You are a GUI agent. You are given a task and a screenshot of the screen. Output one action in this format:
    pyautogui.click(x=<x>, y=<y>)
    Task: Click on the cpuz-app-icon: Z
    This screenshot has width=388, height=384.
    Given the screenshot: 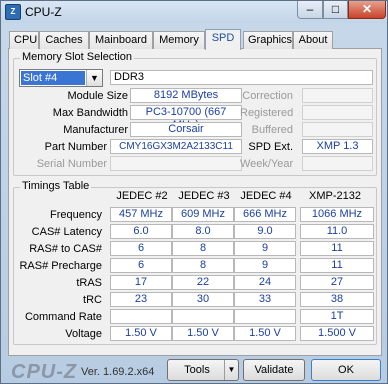 What is the action you would take?
    pyautogui.click(x=13, y=12)
    